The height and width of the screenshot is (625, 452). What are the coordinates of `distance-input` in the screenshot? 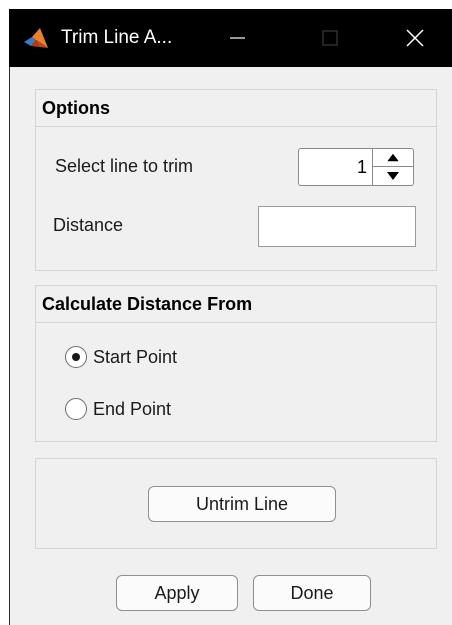 It's located at (337, 226).